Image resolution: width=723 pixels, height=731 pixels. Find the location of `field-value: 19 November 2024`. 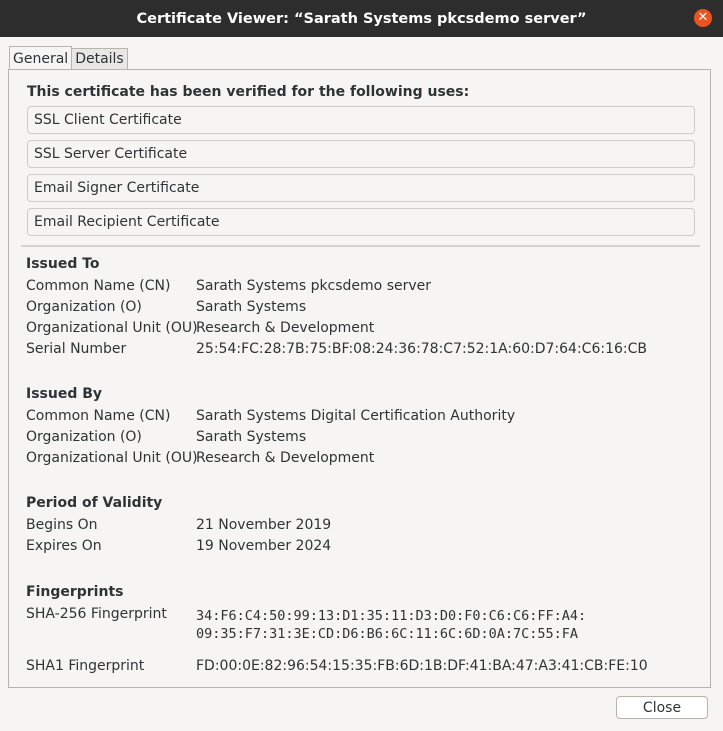

field-value: 19 November 2024 is located at coordinates (264, 546).